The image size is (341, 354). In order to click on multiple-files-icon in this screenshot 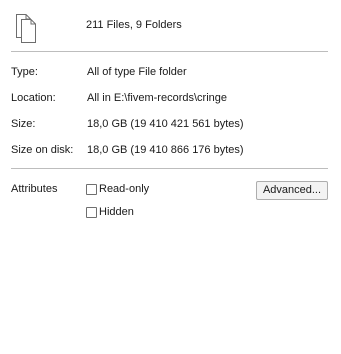, I will do `click(27, 28)`.